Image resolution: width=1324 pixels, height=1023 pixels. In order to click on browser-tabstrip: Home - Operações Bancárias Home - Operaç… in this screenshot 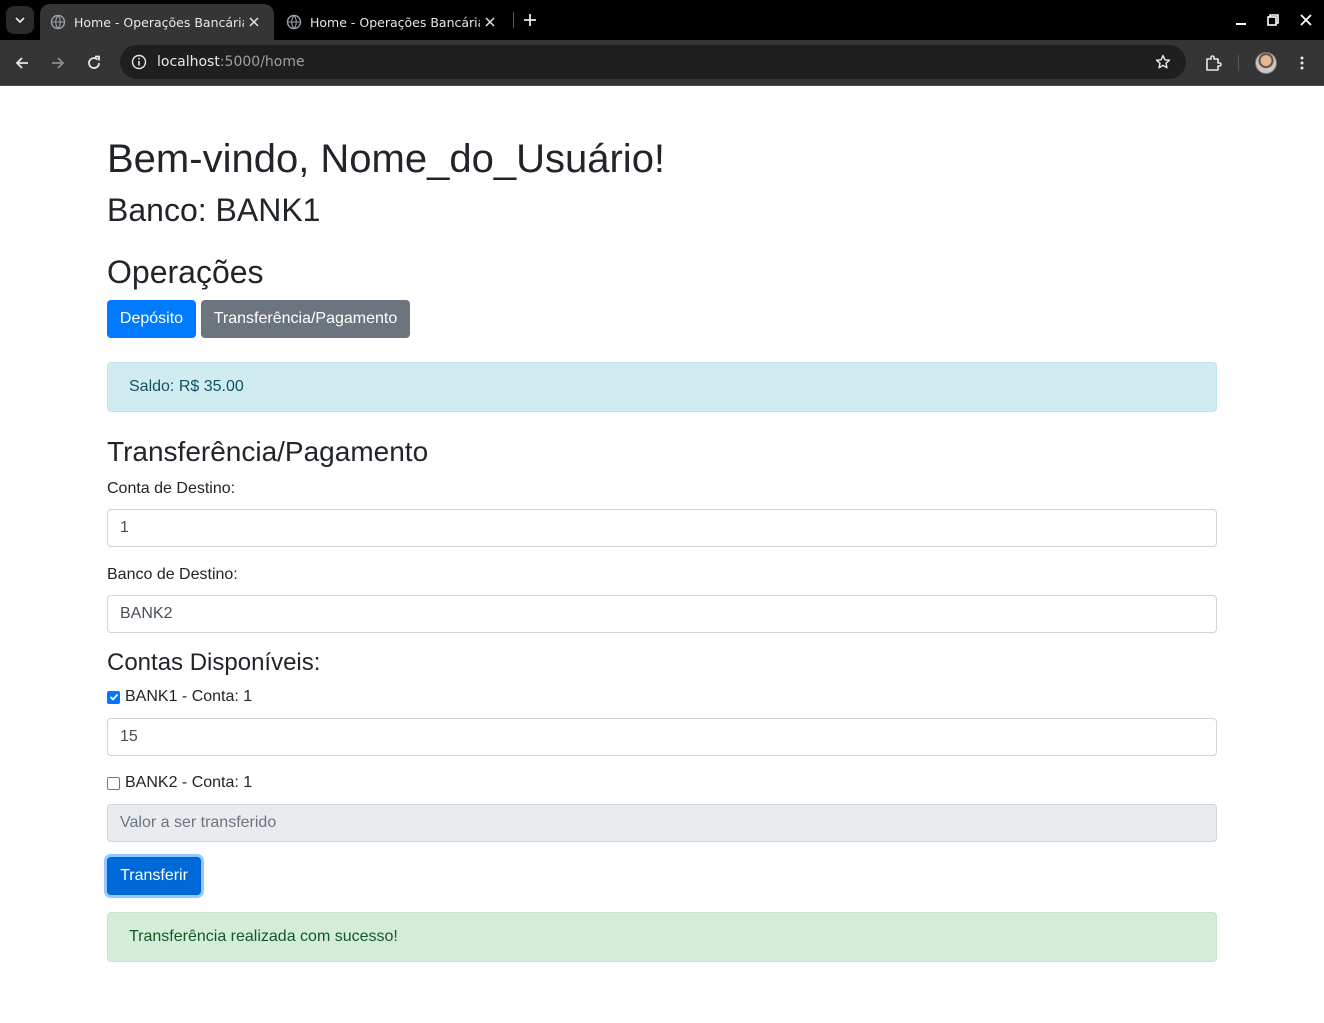, I will do `click(662, 20)`.